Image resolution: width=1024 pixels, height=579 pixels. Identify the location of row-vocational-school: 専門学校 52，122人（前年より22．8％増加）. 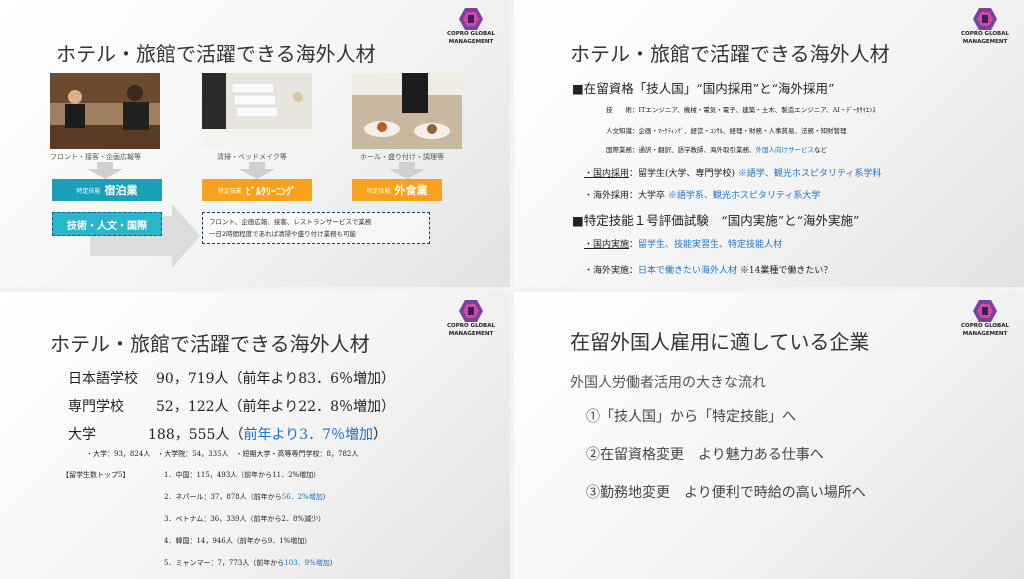
(231, 406).